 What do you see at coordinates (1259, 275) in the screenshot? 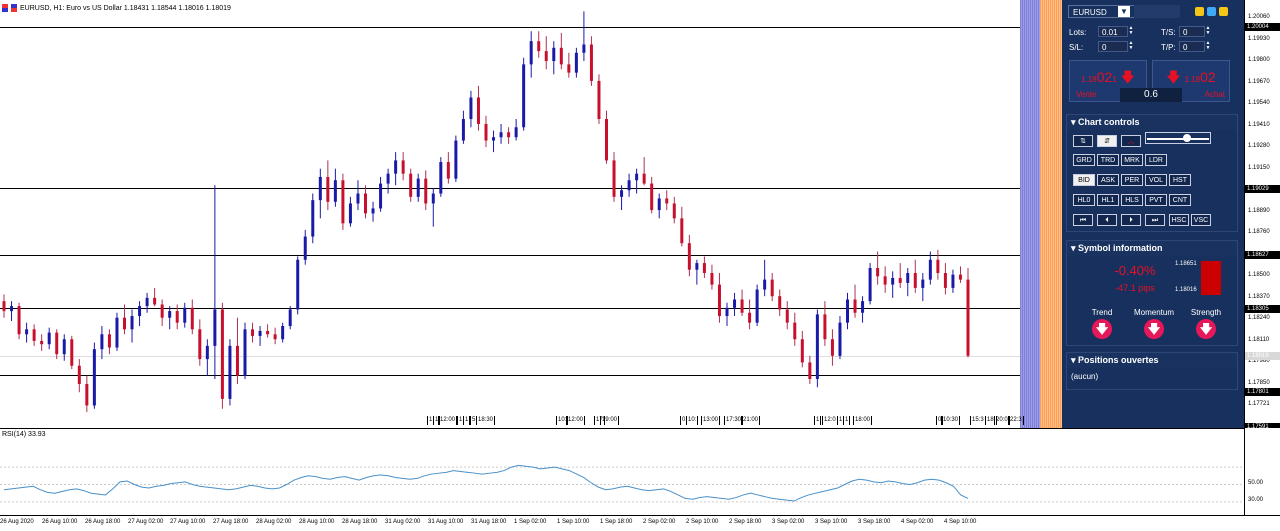
I see `price-tick: 1.18500` at bounding box center [1259, 275].